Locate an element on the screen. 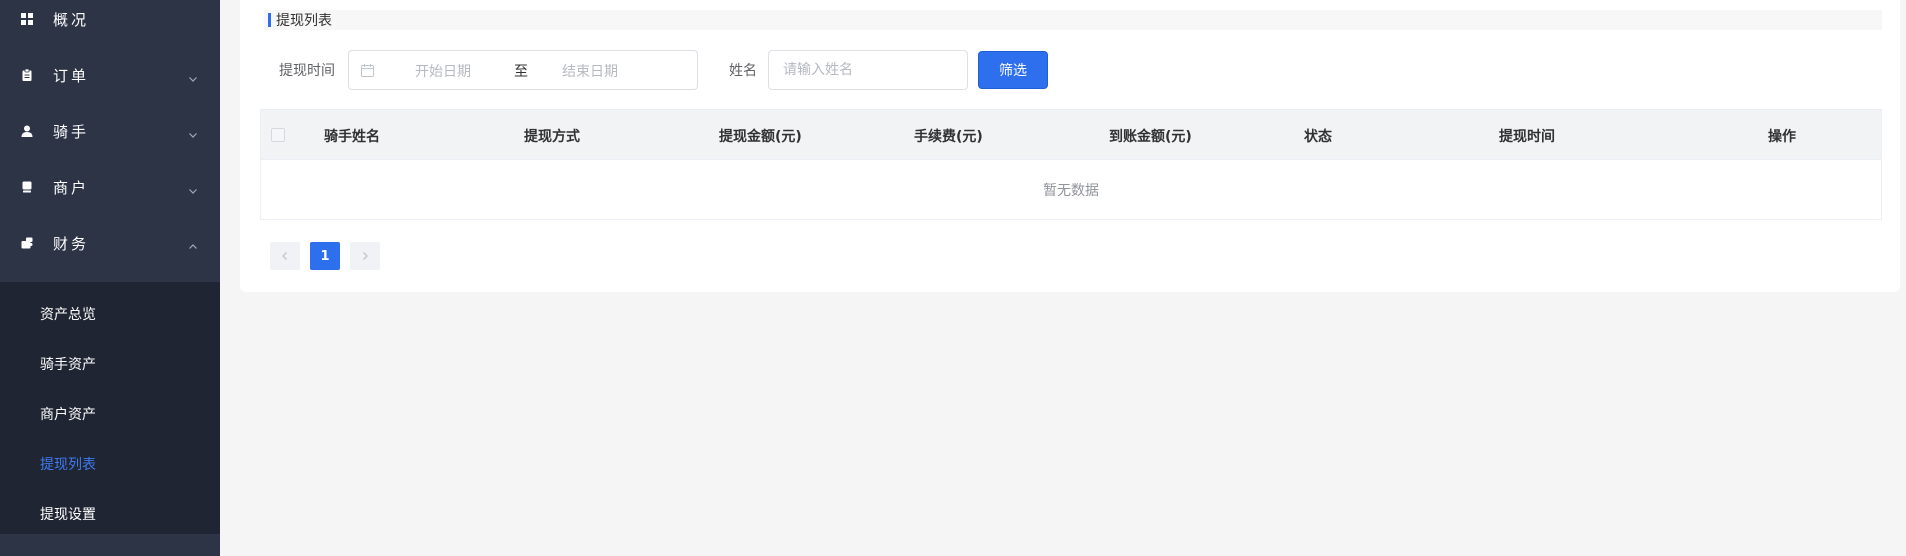 This screenshot has width=1906, height=556. finance-submenu: 资产总览 骑手资产 商户资产 提现列表 提现设置 is located at coordinates (110, 408).